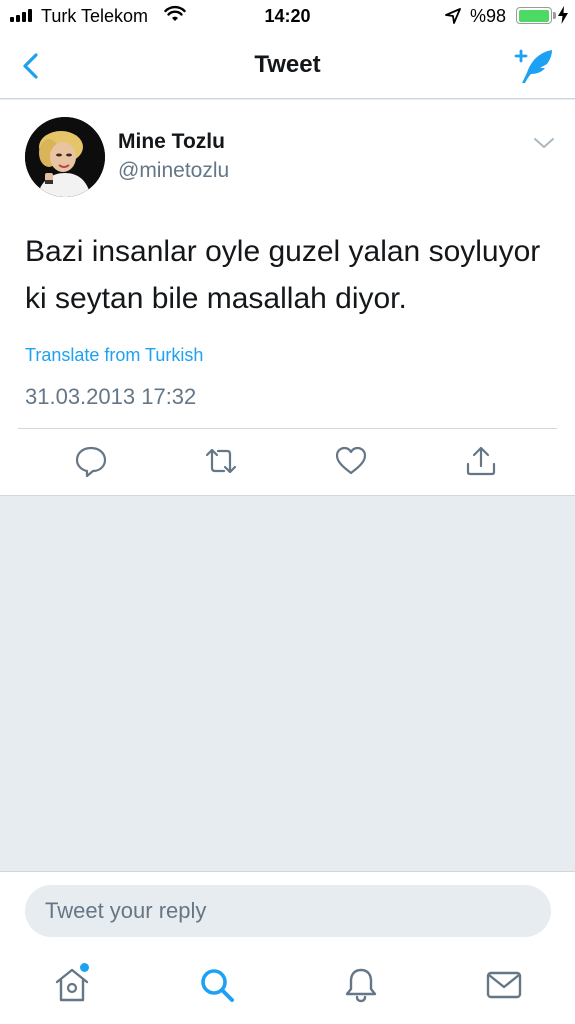 The height and width of the screenshot is (1024, 575). I want to click on author-name: Mine Tozlu, so click(171, 142).